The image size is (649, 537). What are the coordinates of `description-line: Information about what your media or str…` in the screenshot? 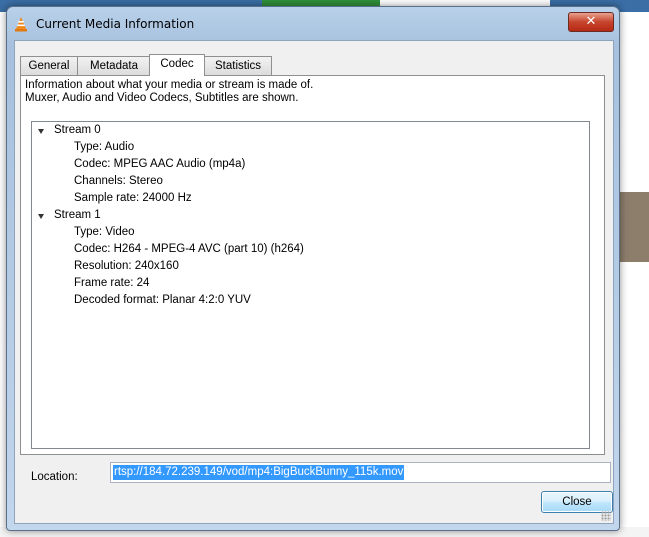 It's located at (169, 85).